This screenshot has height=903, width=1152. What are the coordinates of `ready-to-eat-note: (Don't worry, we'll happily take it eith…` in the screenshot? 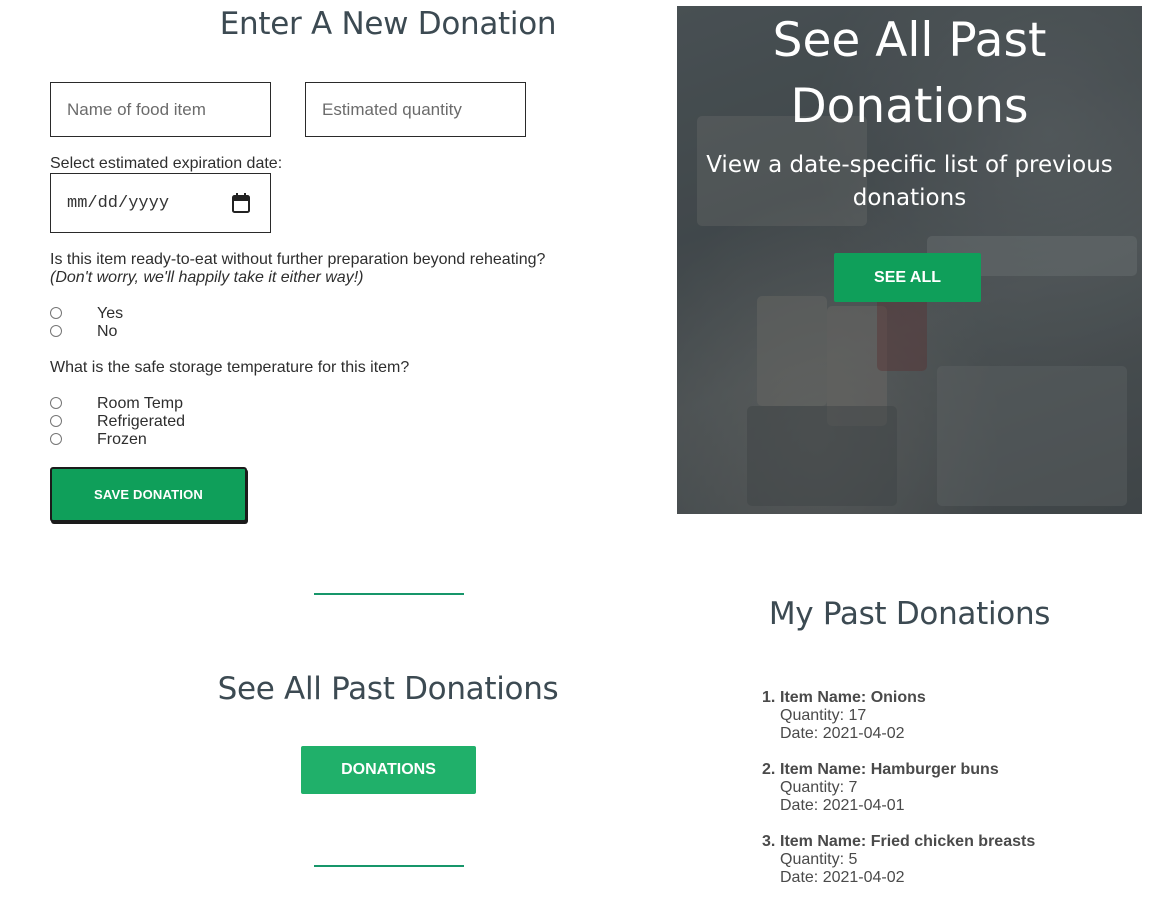 It's located at (207, 277).